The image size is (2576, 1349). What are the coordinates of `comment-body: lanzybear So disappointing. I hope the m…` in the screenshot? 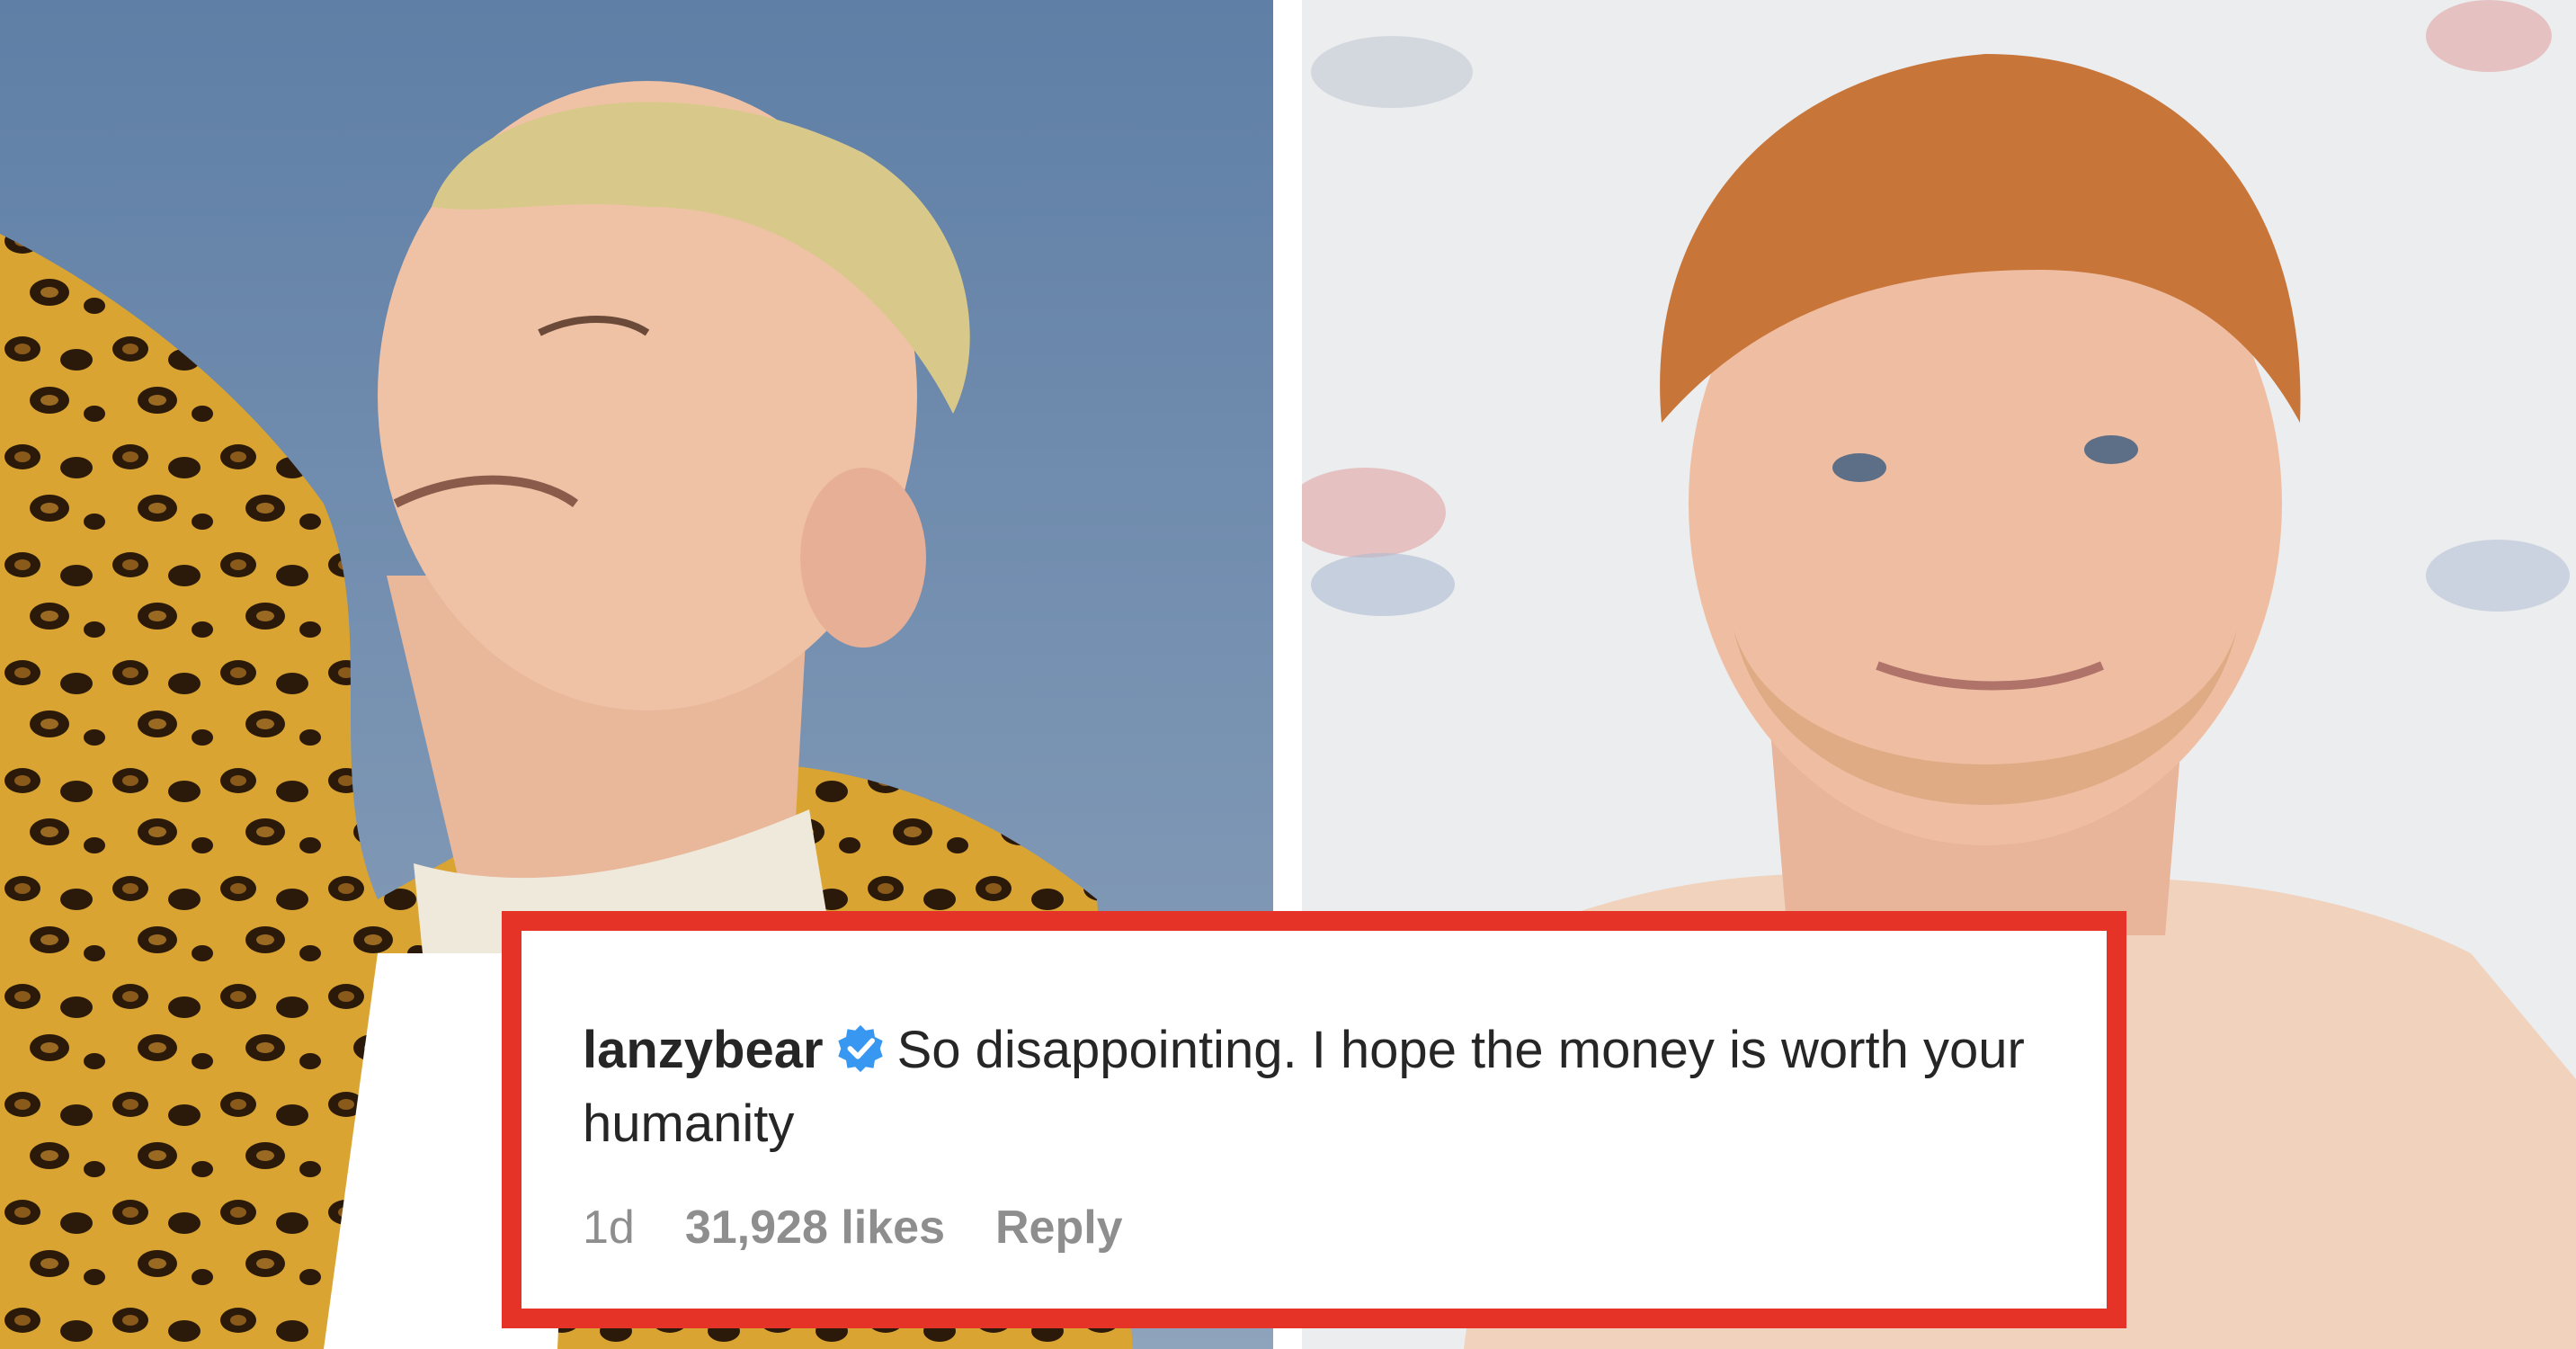 It's located at (1347, 1087).